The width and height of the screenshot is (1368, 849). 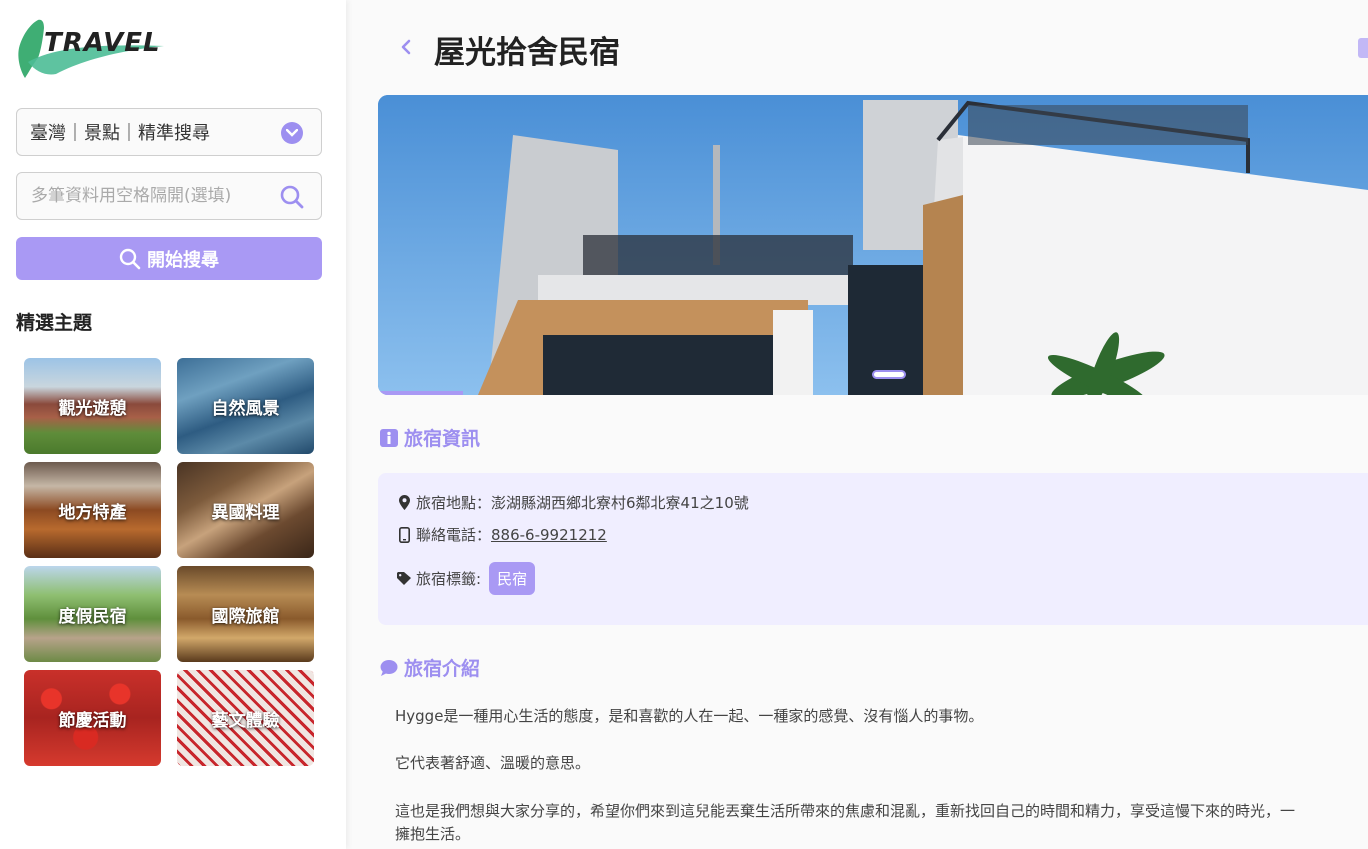 I want to click on theme-card-resort-bnb: 度假民宿, so click(x=92, y=614).